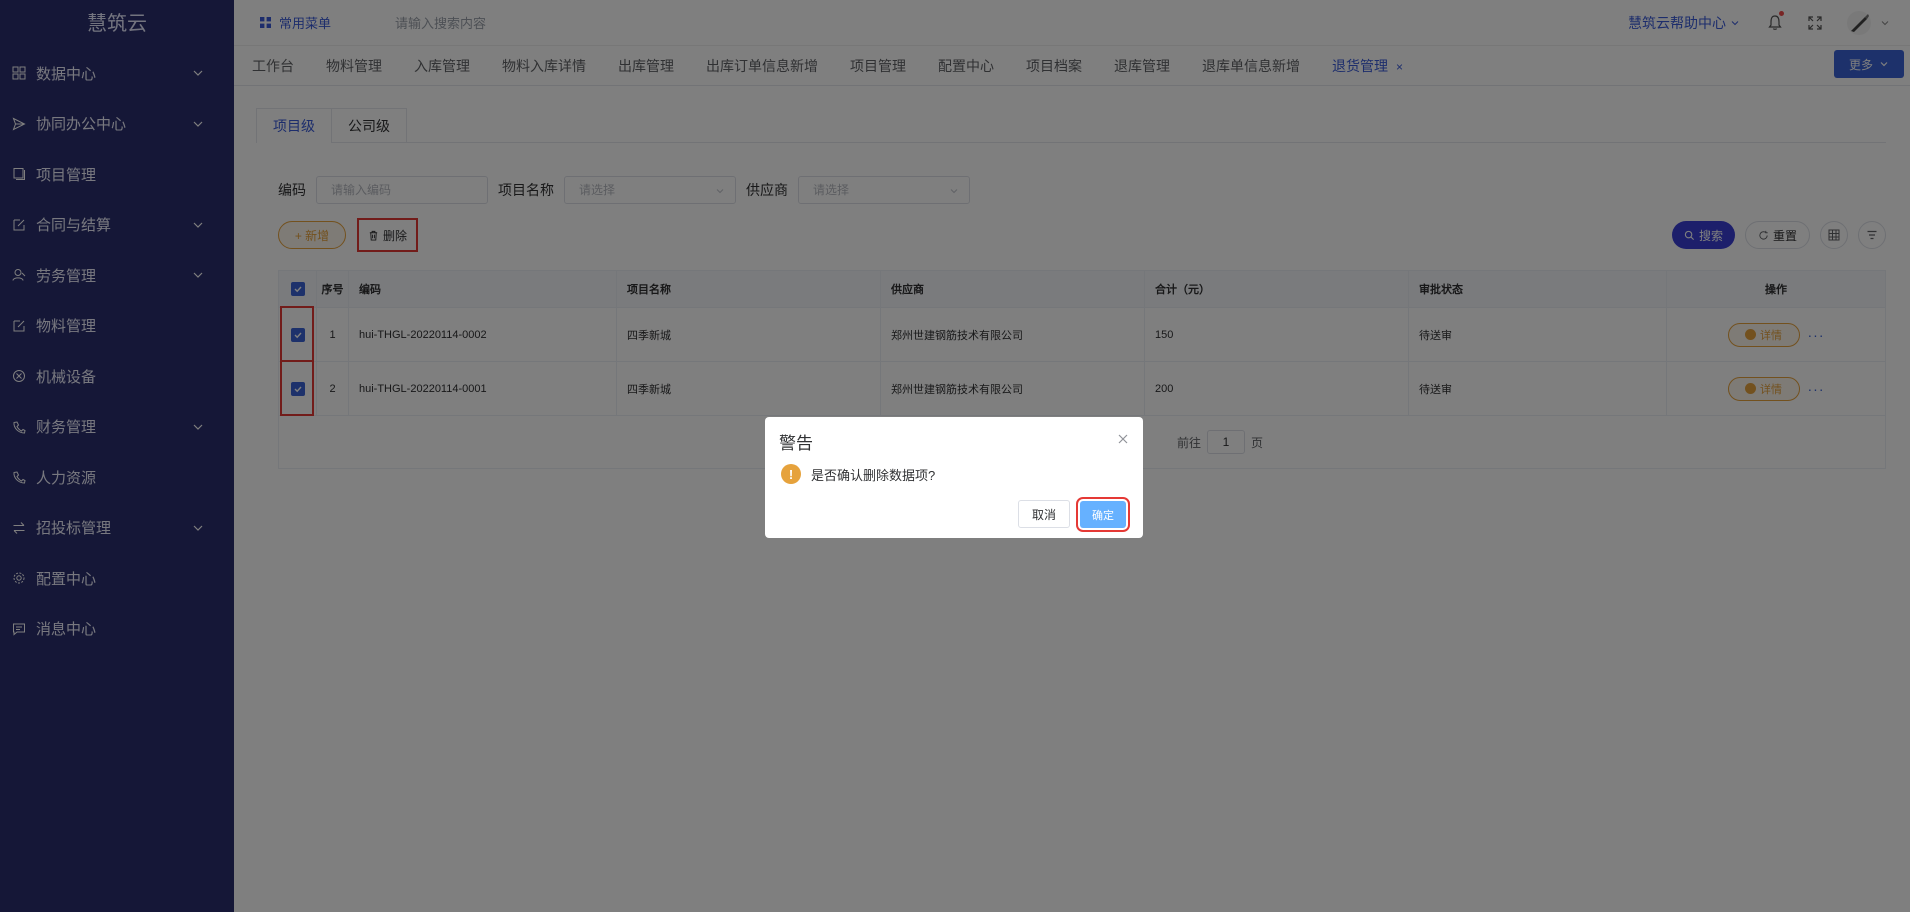 This screenshot has width=1910, height=912. Describe the element at coordinates (1123, 439) in the screenshot. I see `close-icon` at that location.